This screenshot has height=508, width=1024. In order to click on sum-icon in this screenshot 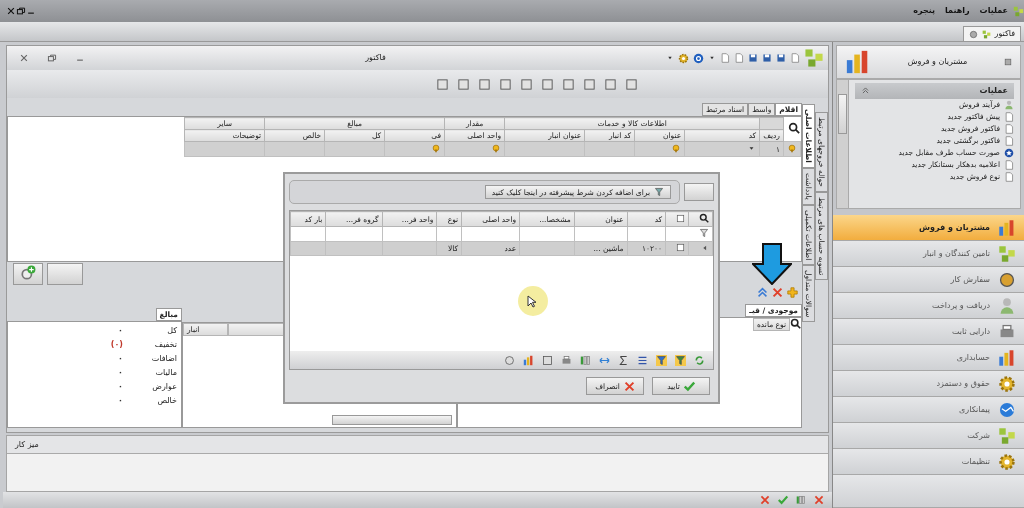, I will do `click(623, 360)`.